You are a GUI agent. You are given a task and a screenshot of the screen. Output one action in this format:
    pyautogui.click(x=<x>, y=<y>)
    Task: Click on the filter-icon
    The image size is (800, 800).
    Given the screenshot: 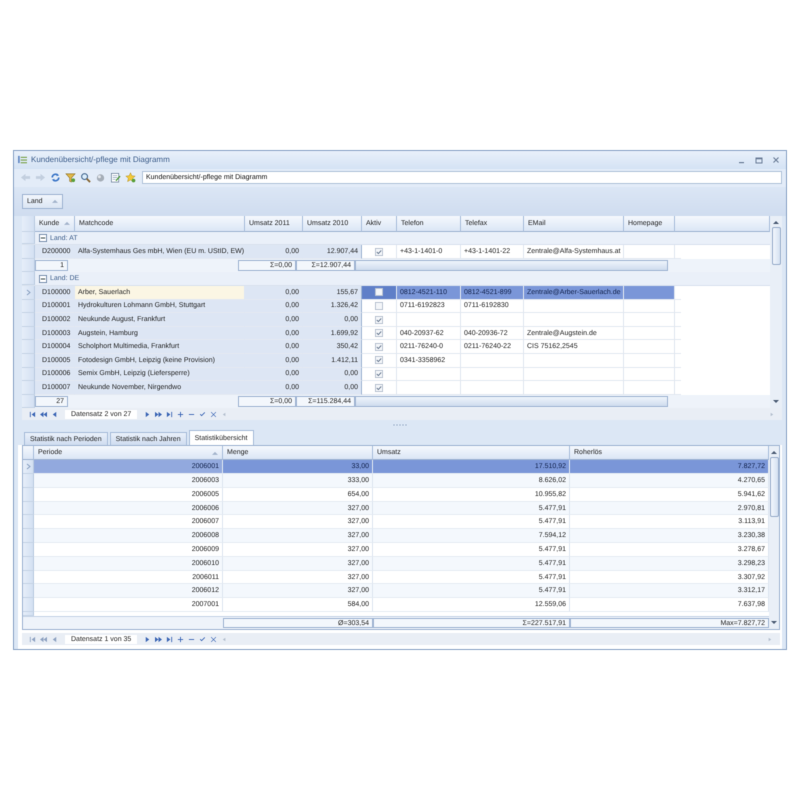 What is the action you would take?
    pyautogui.click(x=70, y=178)
    